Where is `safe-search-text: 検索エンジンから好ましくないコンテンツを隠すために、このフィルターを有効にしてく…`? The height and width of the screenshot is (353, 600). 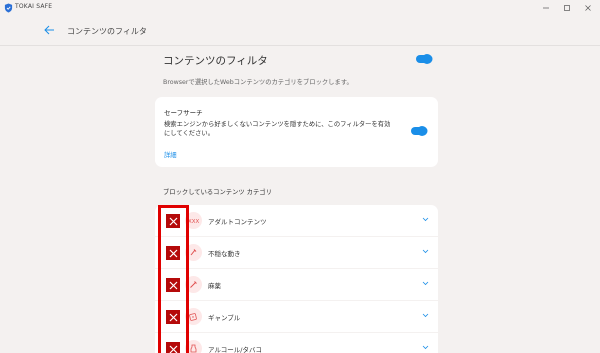
safe-search-text: 検索エンジンから好ましくないコンテンツを隠すために、このフィルターを有効にしてく… is located at coordinates (277, 129).